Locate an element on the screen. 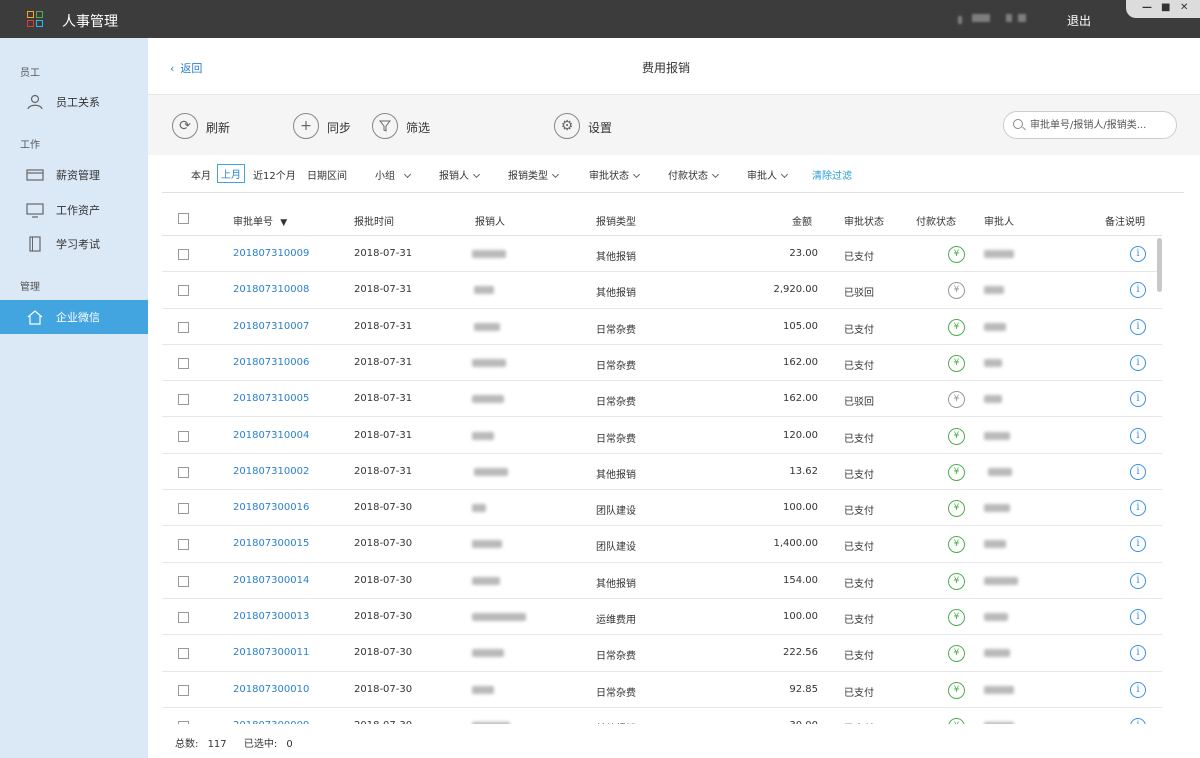 This screenshot has width=1200, height=758. approval-id-link: 201807310008 is located at coordinates (271, 289).